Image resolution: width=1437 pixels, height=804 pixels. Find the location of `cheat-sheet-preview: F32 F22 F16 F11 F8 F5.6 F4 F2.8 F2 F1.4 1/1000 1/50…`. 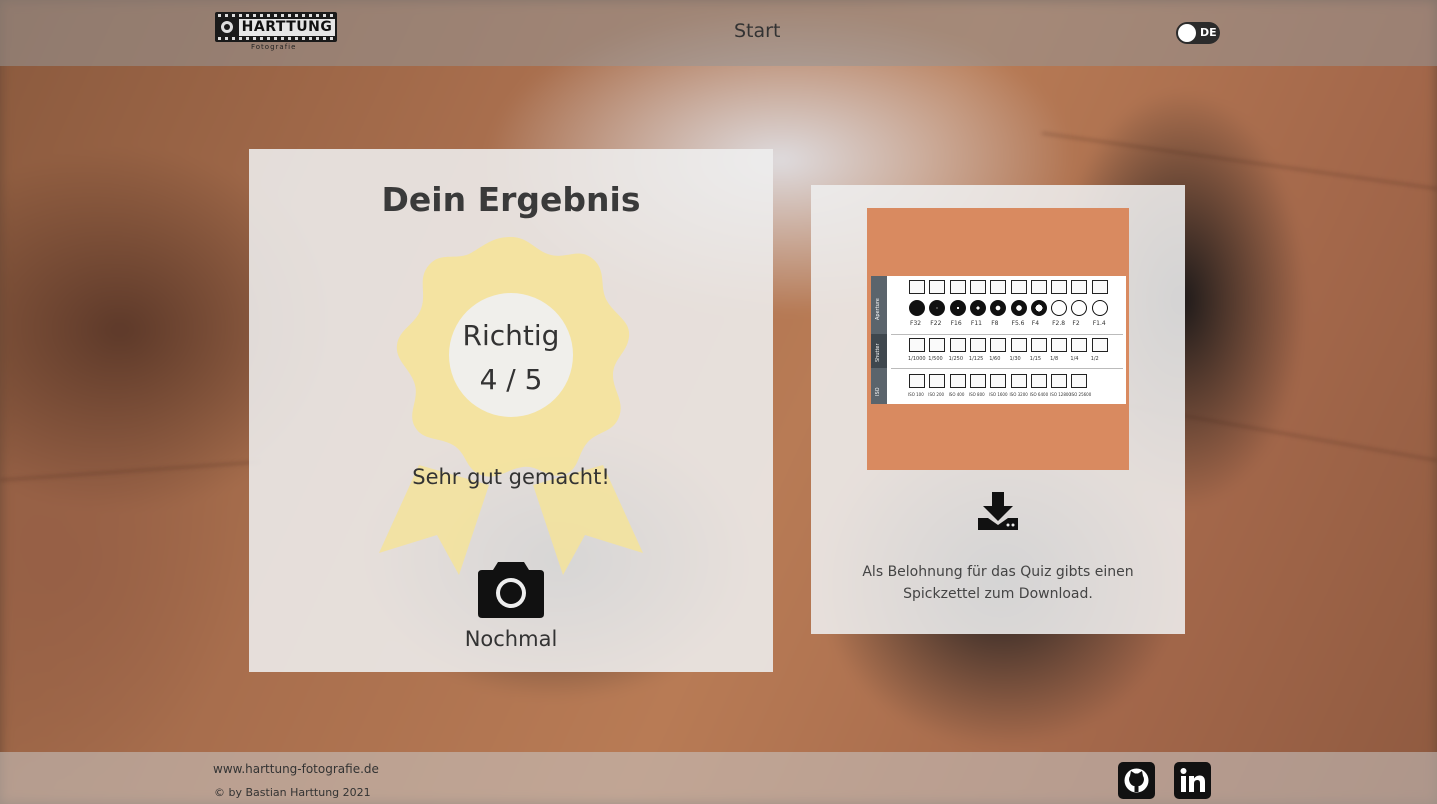

cheat-sheet-preview: F32 F22 F16 F11 F8 F5.6 F4 F2.8 F2 F1.4 1/1000 1/50… is located at coordinates (998, 339).